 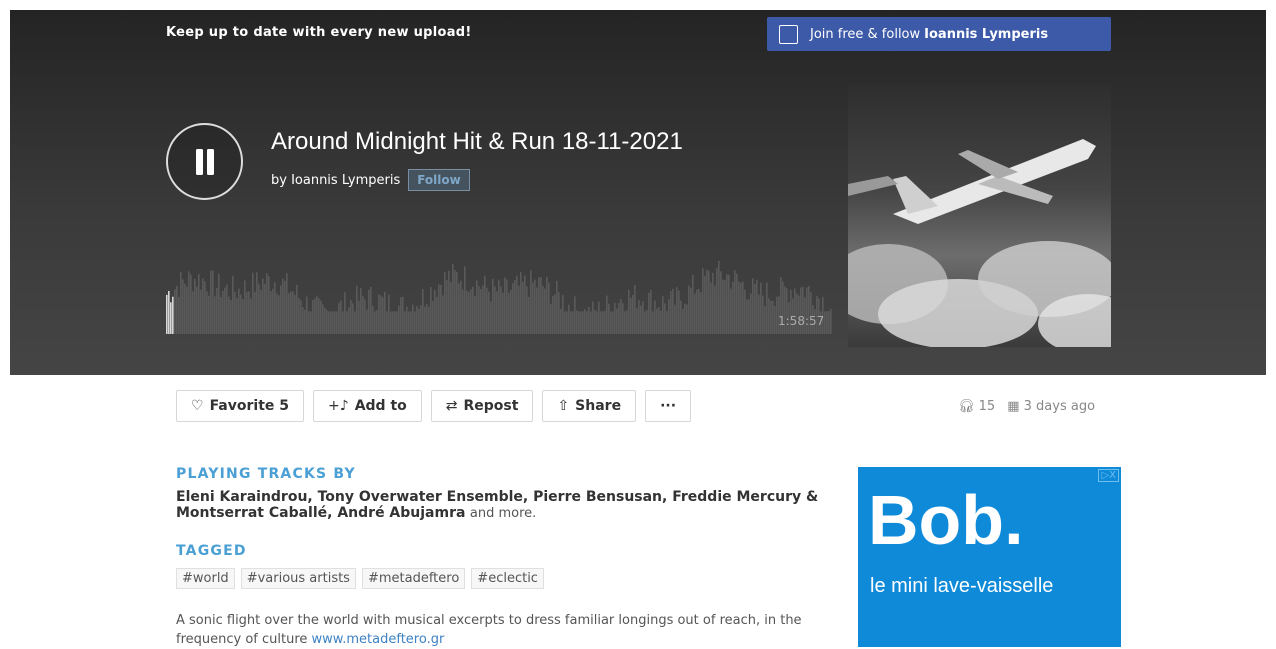 I want to click on adchoices-icon: ▷X, so click(x=1108, y=475).